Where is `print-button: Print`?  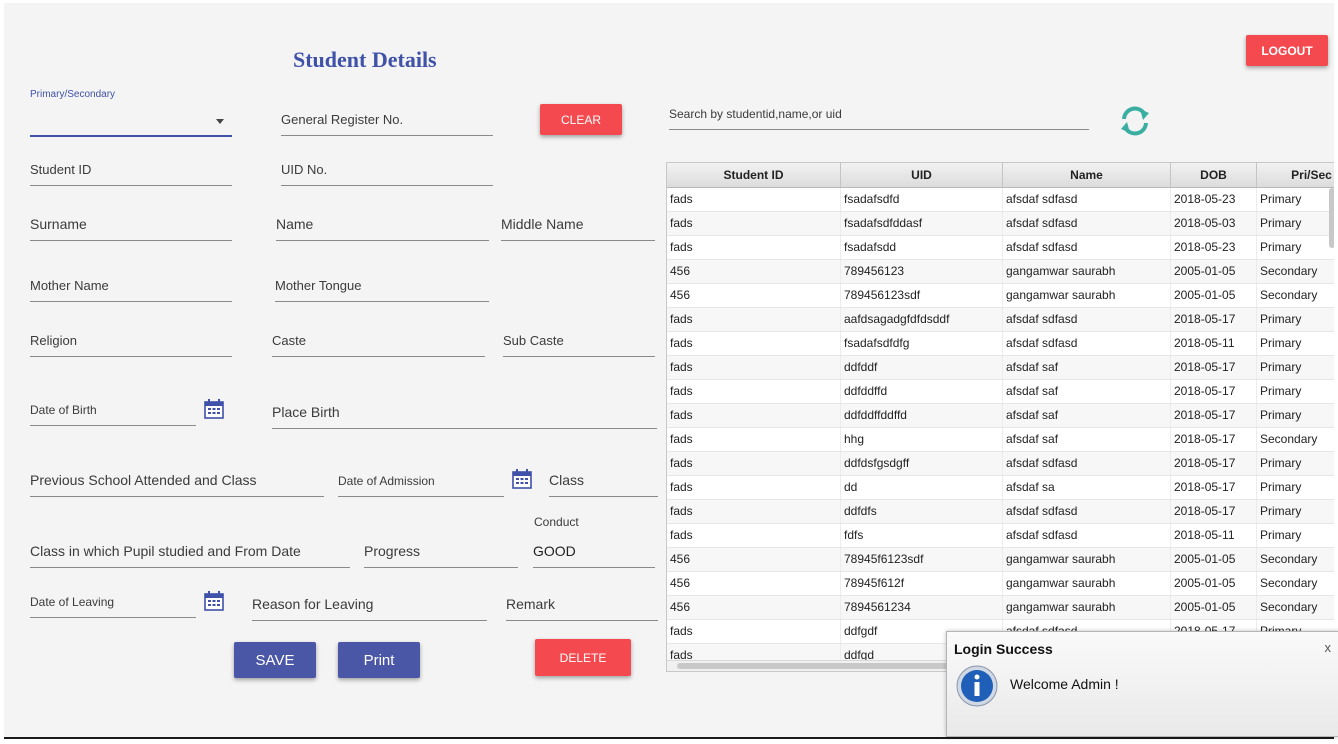 print-button: Print is located at coordinates (379, 660).